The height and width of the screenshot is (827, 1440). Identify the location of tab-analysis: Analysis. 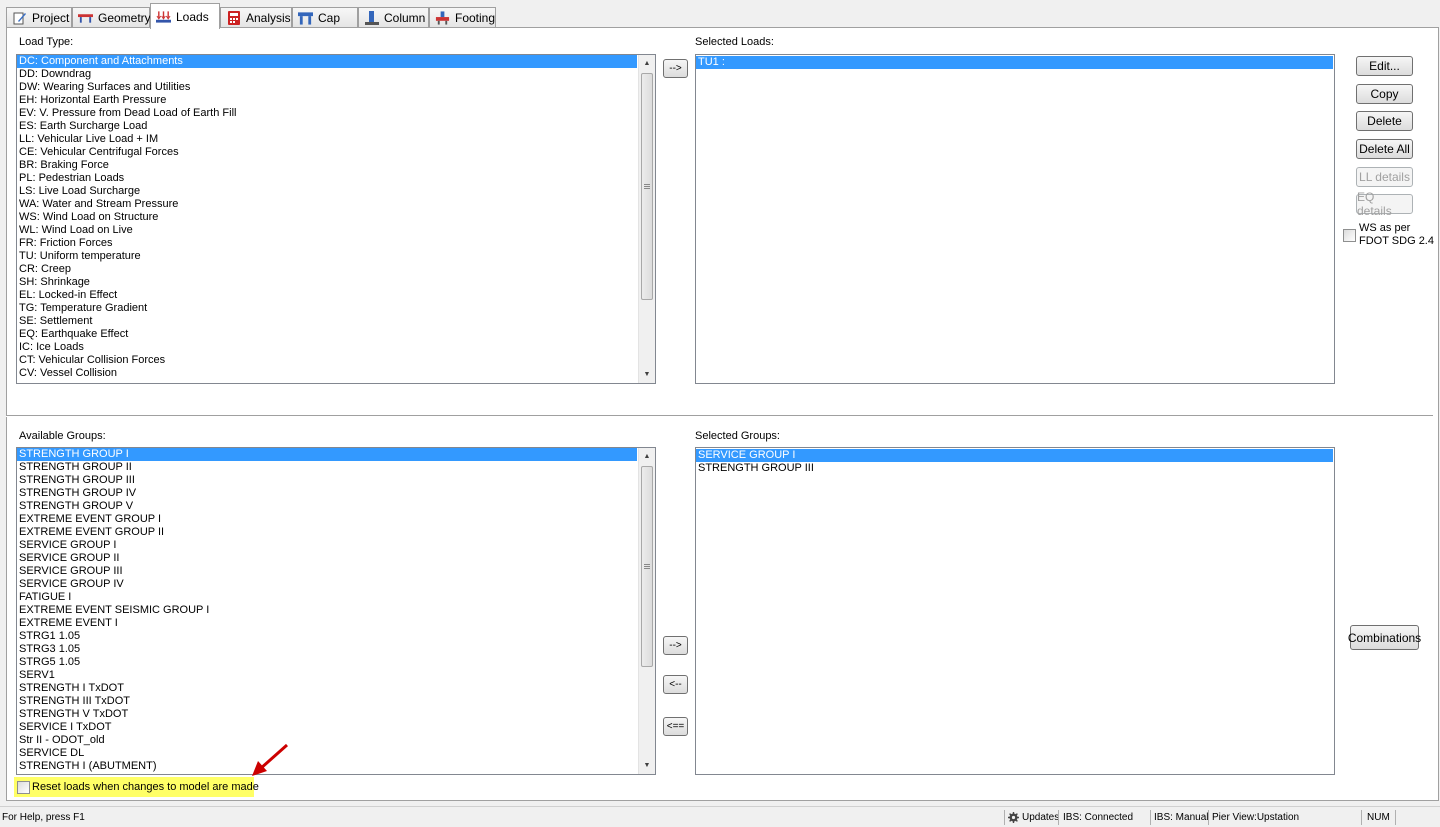
(256, 17).